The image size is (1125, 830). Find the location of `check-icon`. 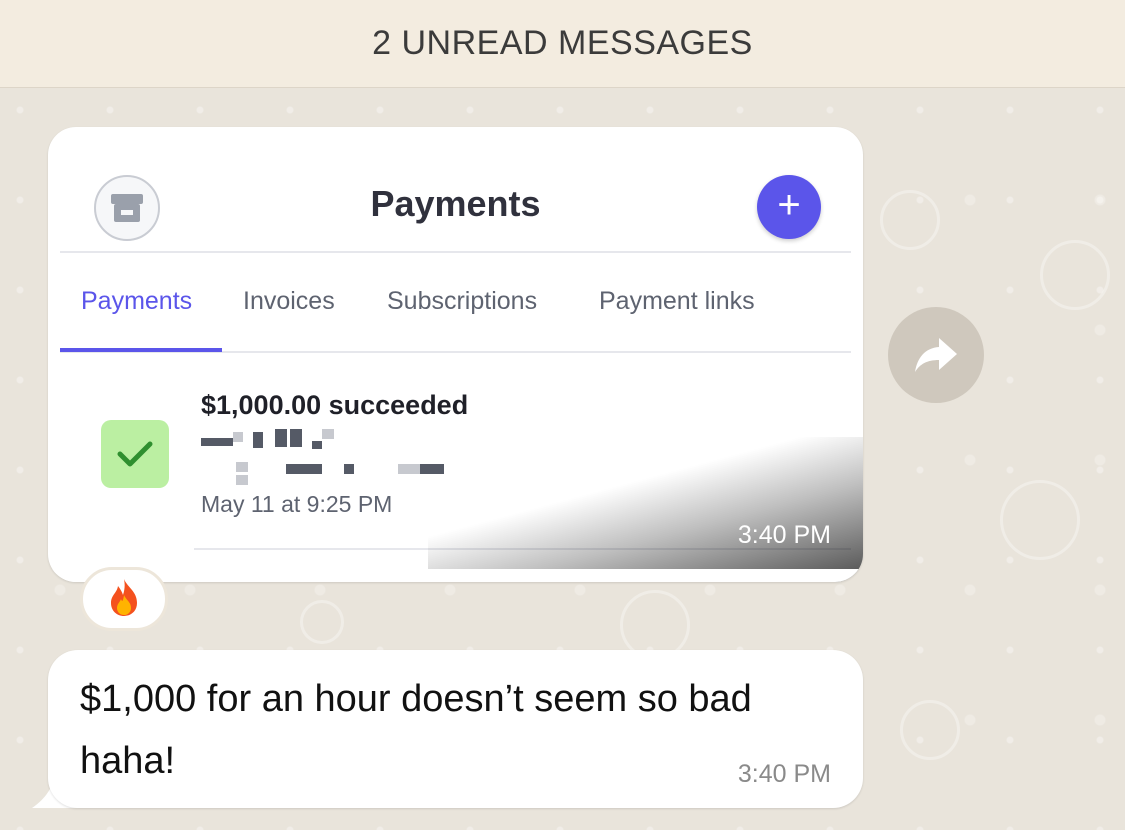

check-icon is located at coordinates (135, 454).